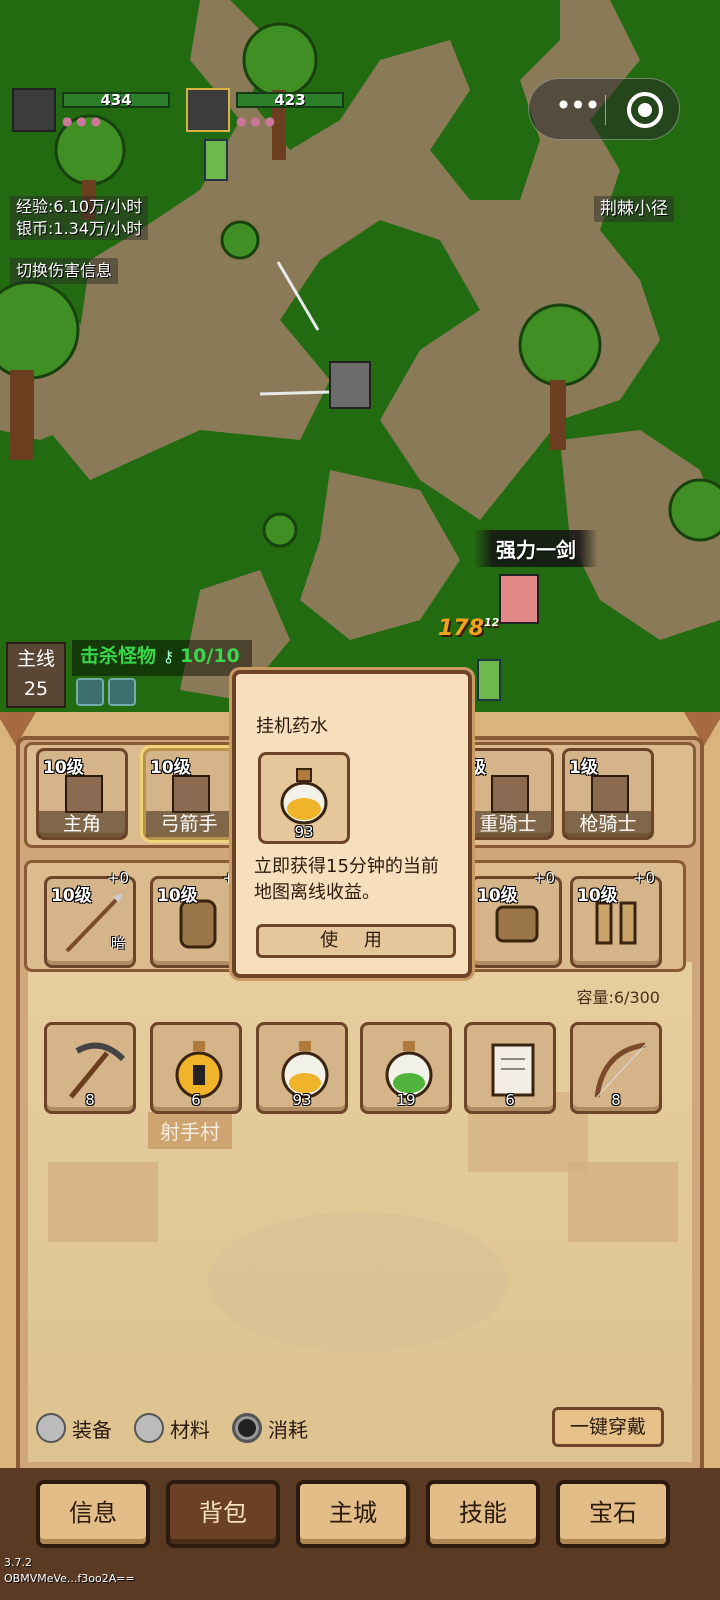  I want to click on use-button: 使 用, so click(356, 941).